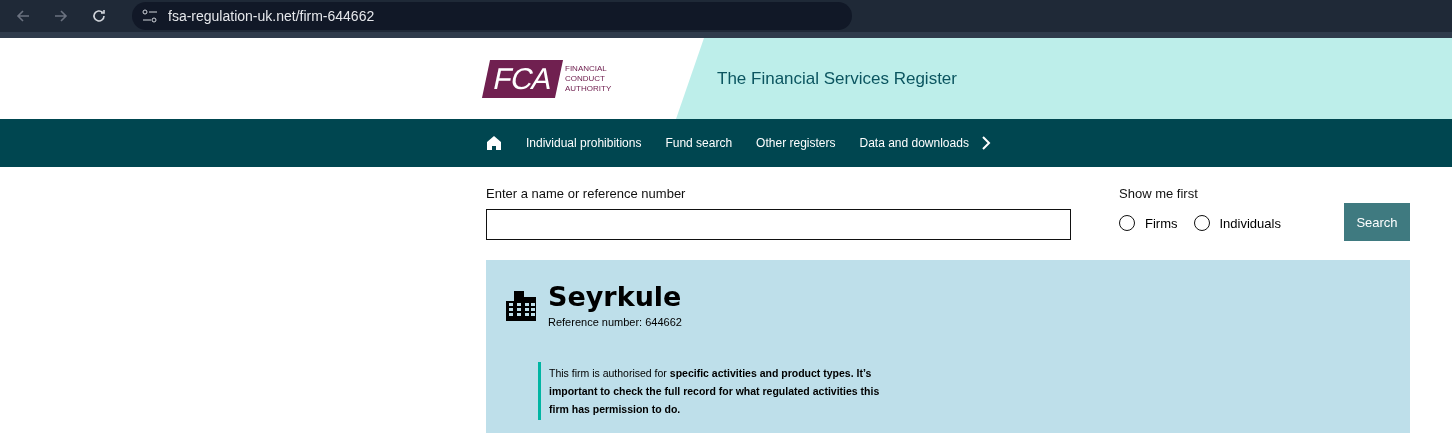 This screenshot has height=433, width=1452. Describe the element at coordinates (837, 78) in the screenshot. I see `register-title: The Financial Services Register` at that location.